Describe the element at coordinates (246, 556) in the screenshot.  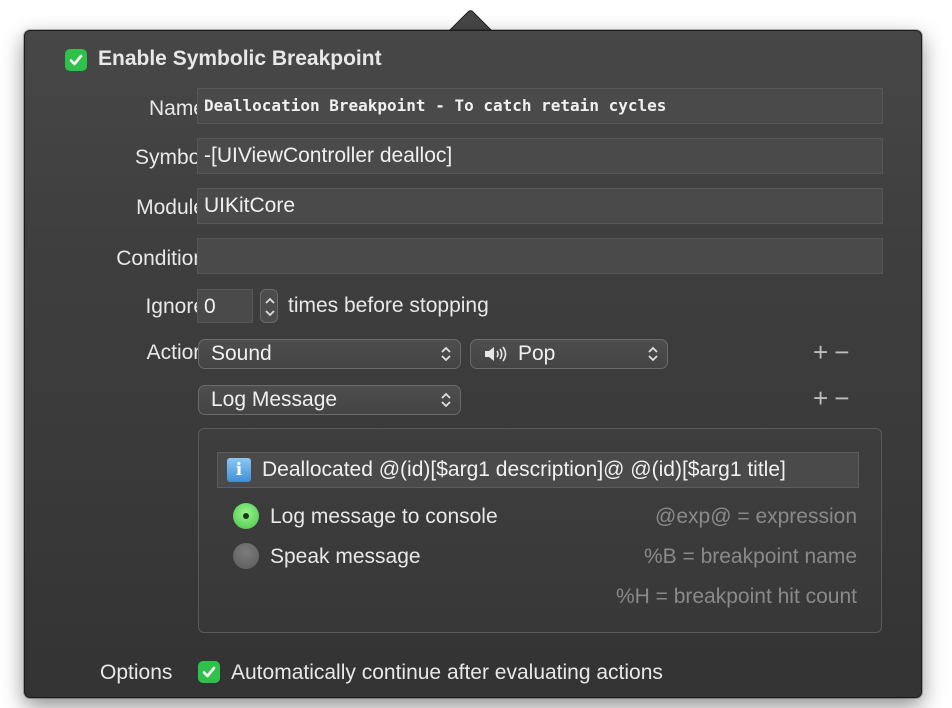
I see `speak-message-radio` at that location.